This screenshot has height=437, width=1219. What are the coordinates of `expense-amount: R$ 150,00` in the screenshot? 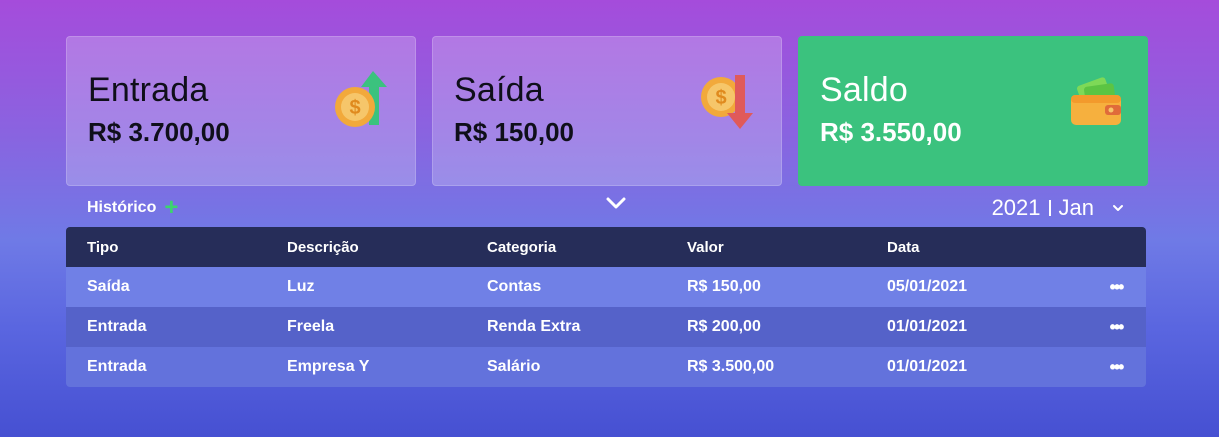 It's located at (514, 132).